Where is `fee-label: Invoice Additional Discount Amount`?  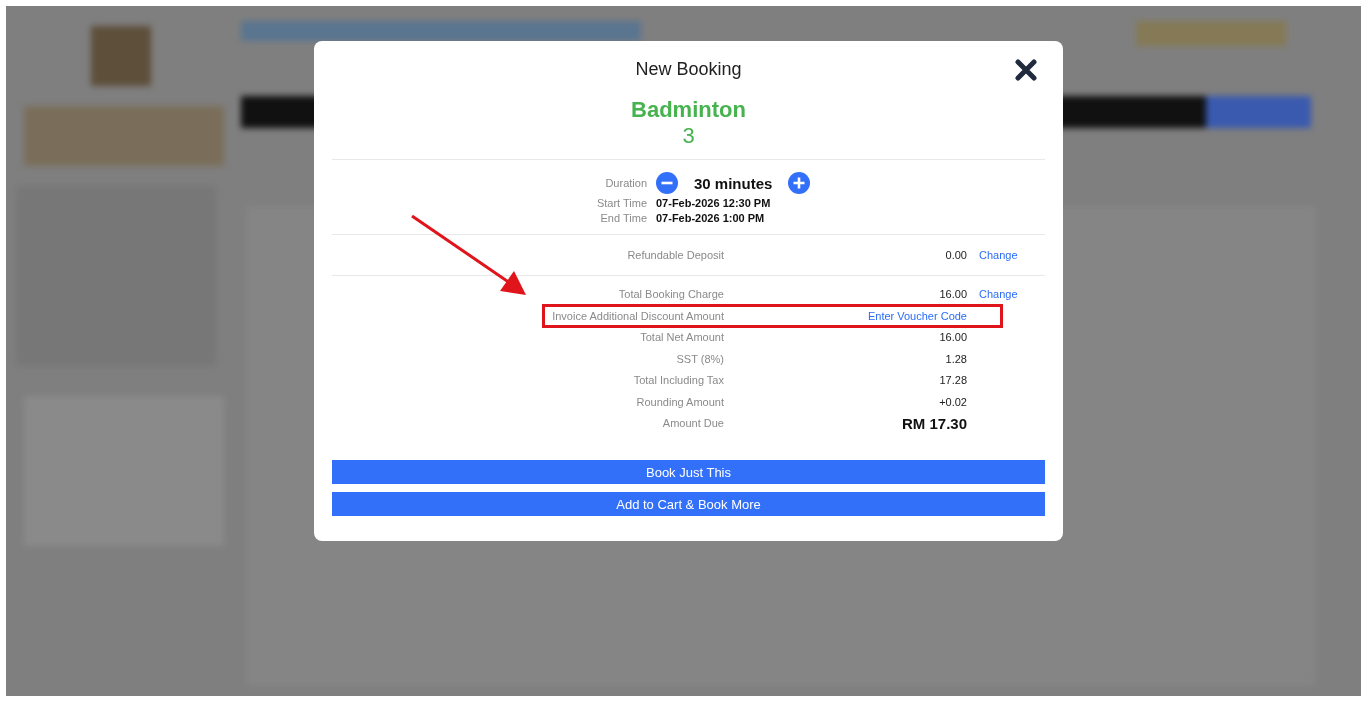
fee-label: Invoice Additional Discount Amount is located at coordinates (637, 315).